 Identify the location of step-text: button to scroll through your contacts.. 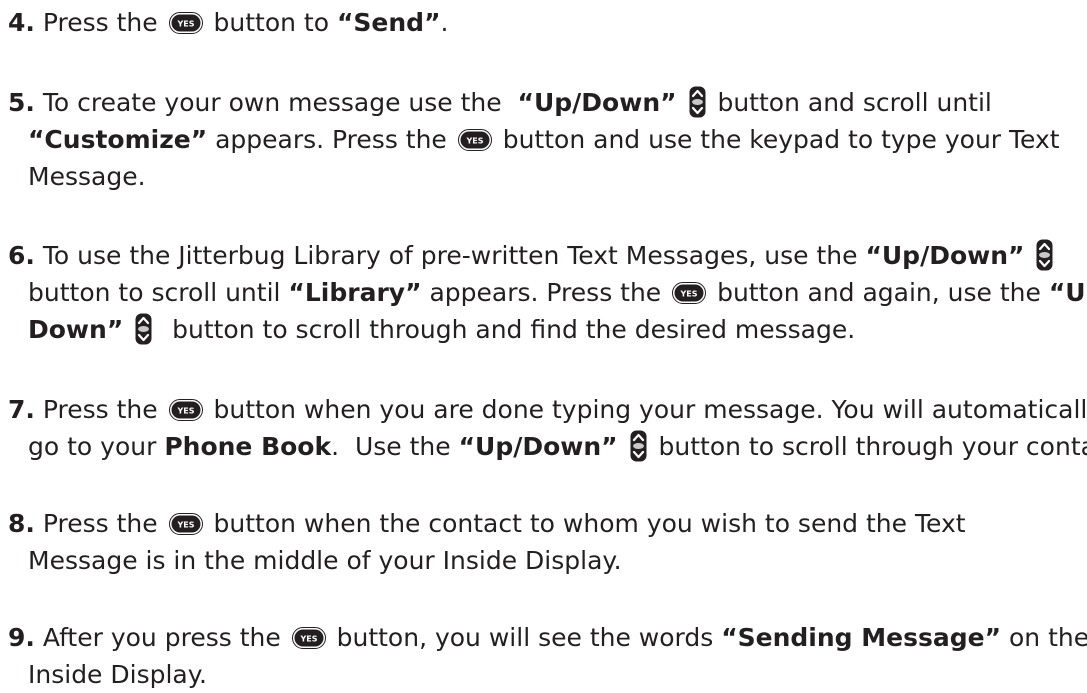
(872, 446).